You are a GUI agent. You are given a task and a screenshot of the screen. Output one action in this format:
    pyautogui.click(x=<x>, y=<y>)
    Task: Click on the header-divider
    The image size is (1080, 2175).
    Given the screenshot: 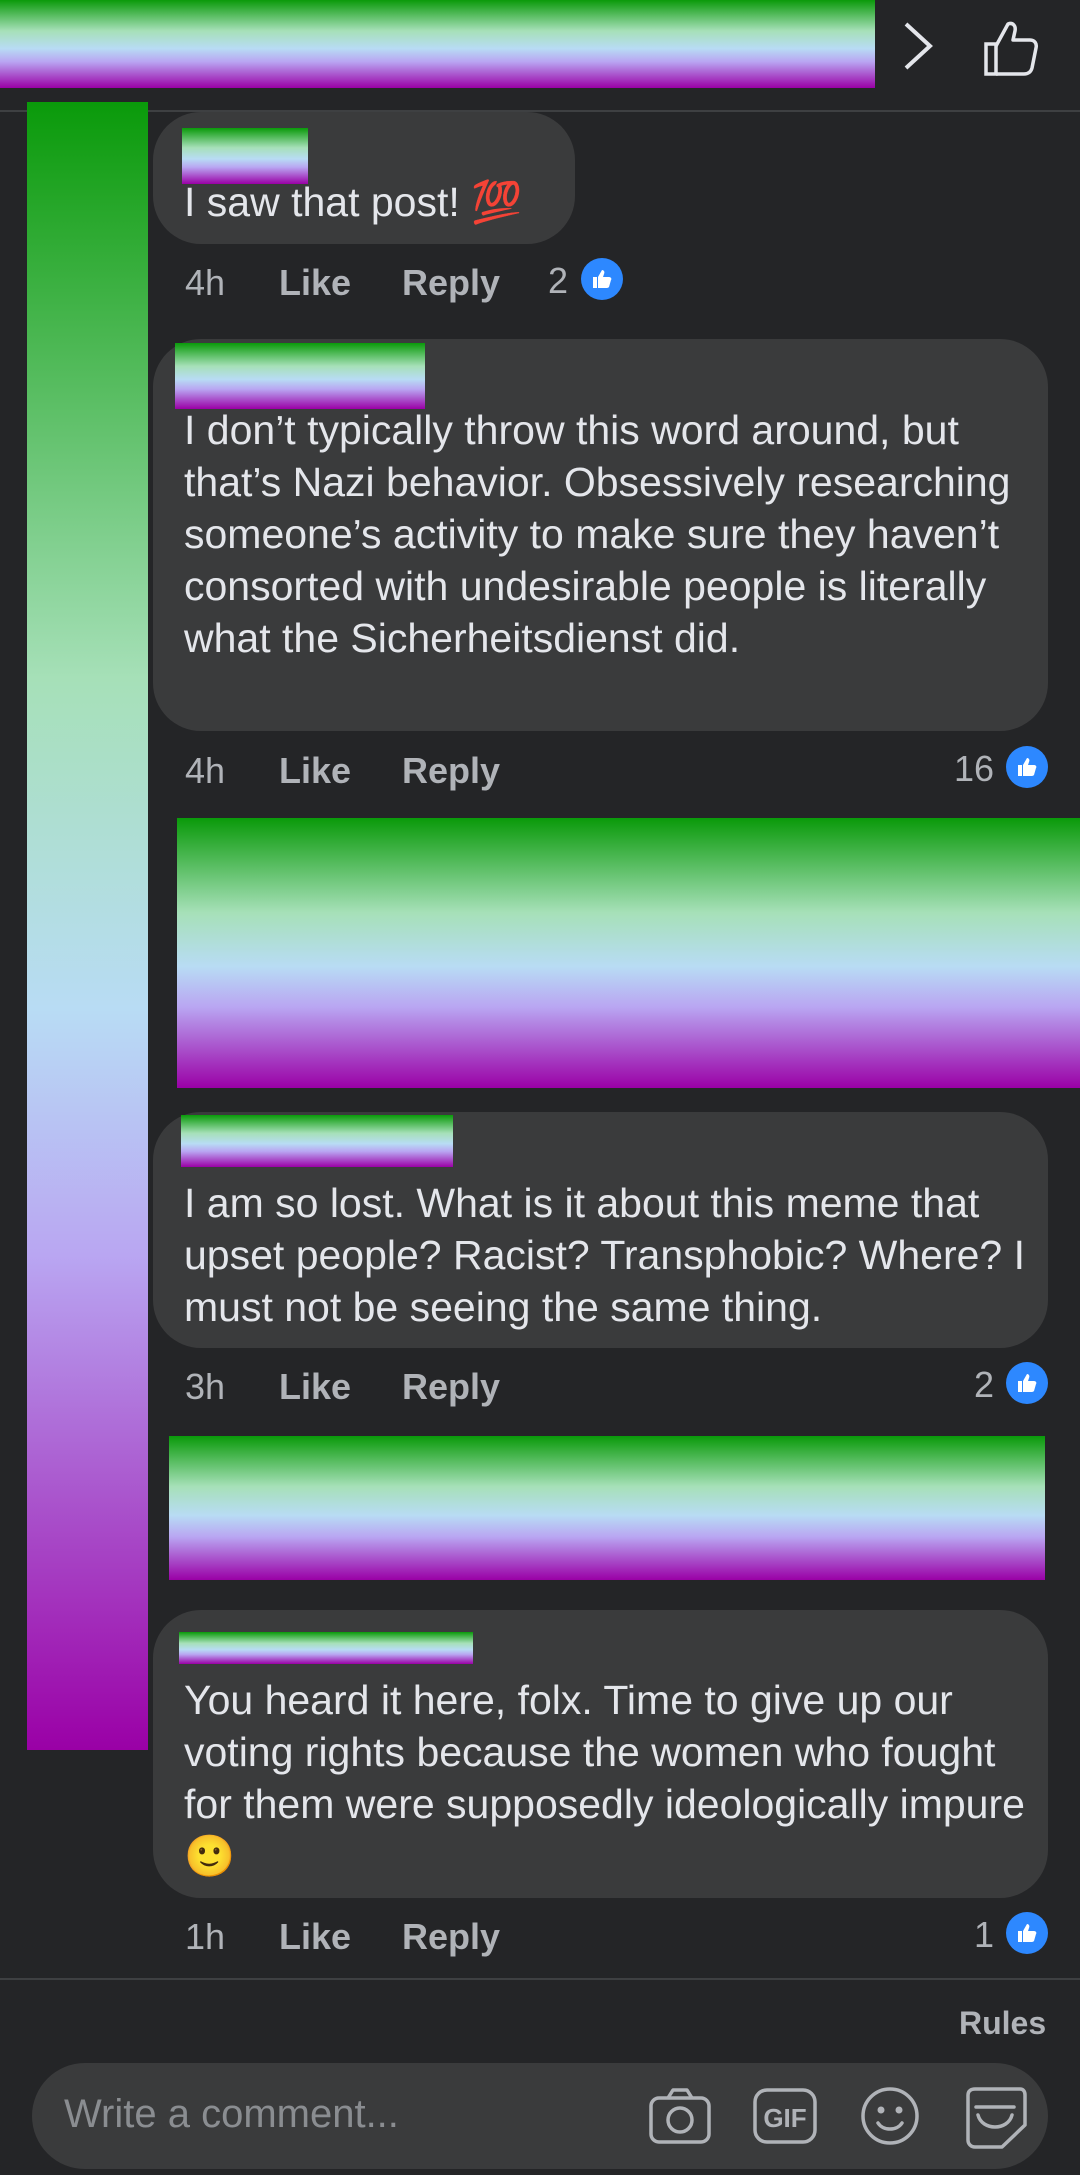 What is the action you would take?
    pyautogui.click(x=540, y=111)
    